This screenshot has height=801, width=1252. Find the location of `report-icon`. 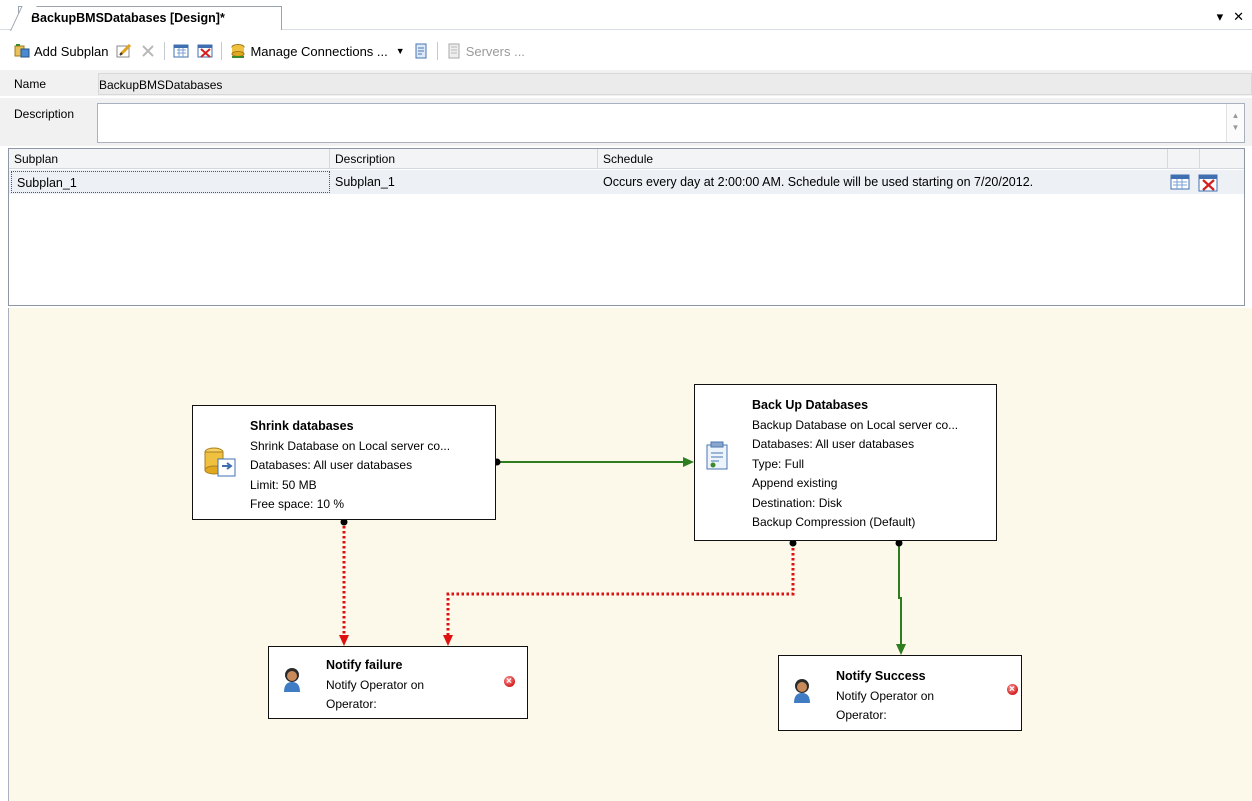

report-icon is located at coordinates (421, 51).